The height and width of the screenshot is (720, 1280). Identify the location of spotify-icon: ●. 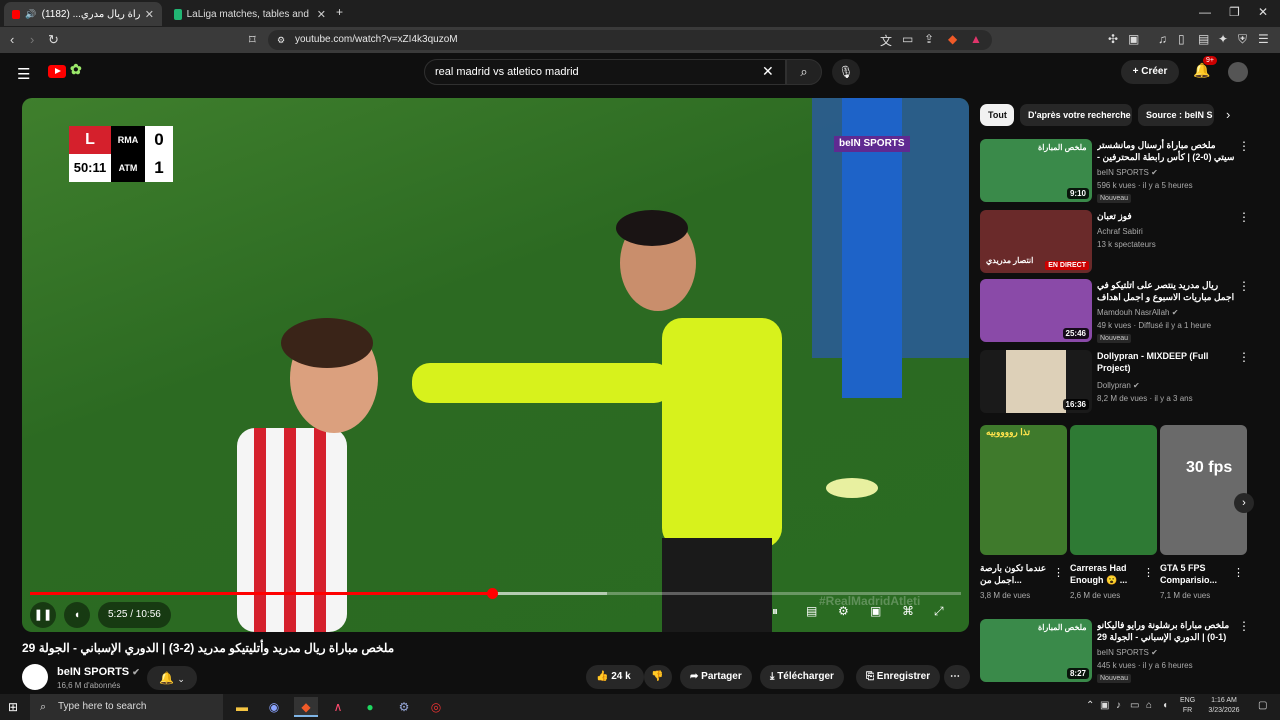
(370, 707).